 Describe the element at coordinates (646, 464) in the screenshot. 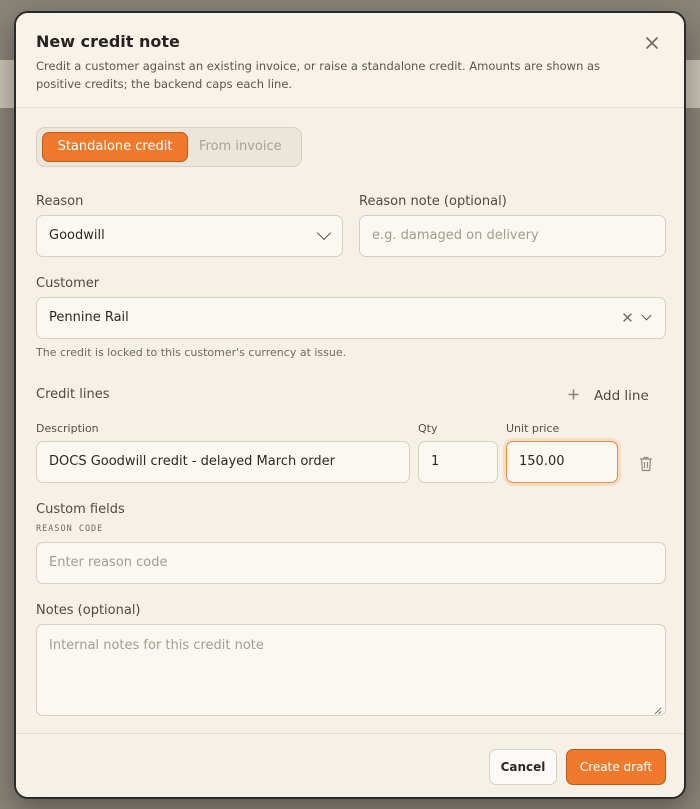

I see `trash-icon` at that location.